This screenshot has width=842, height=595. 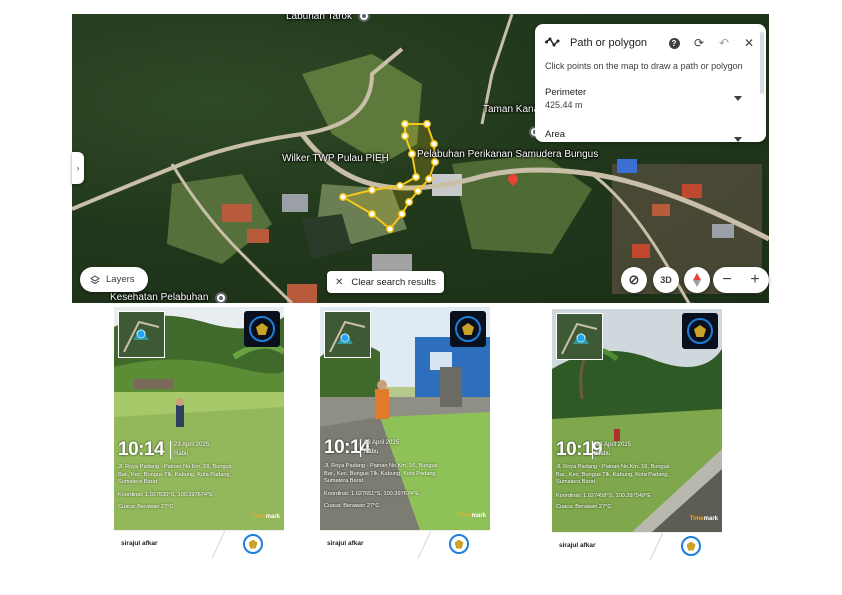 I want to click on chevron-right-icon: ›, so click(x=78, y=168).